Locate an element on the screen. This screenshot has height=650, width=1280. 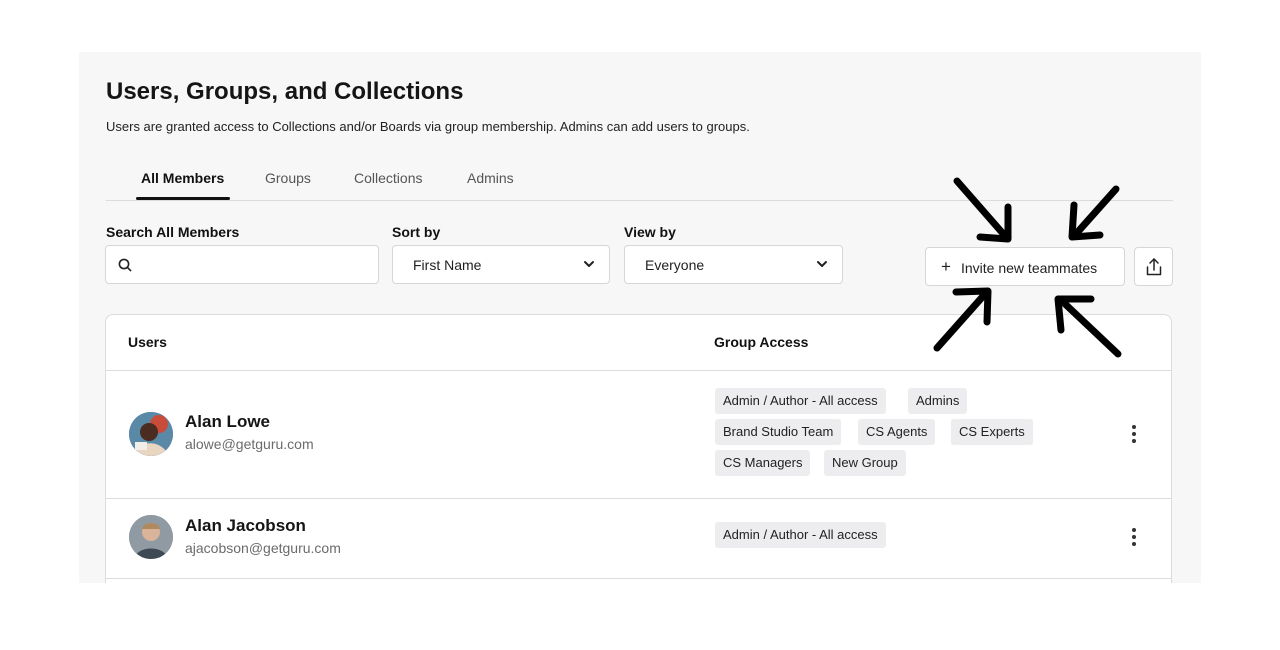
sort-select: First Name is located at coordinates (501, 264).